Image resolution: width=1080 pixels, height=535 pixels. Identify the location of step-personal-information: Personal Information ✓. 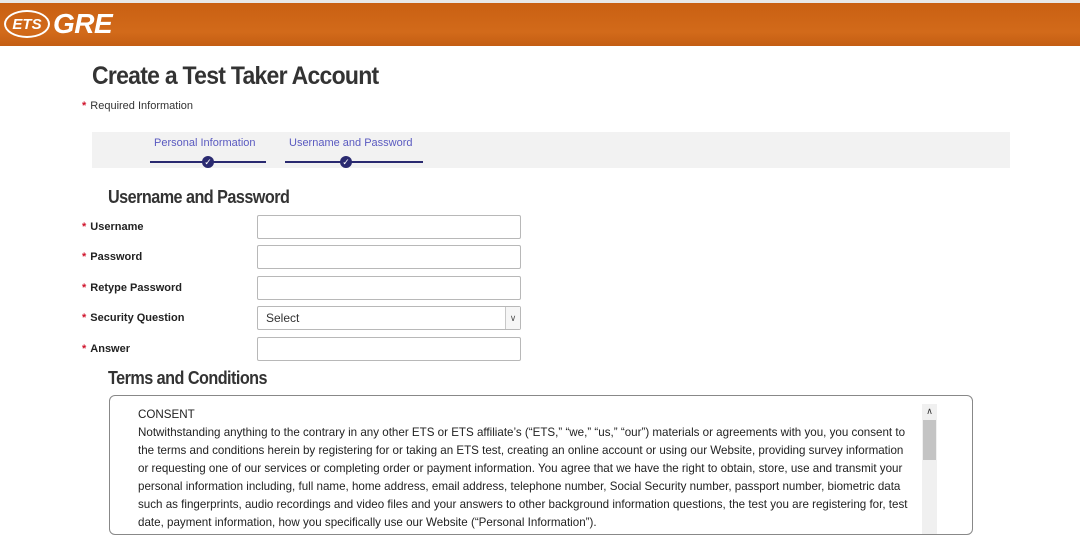
(208, 150).